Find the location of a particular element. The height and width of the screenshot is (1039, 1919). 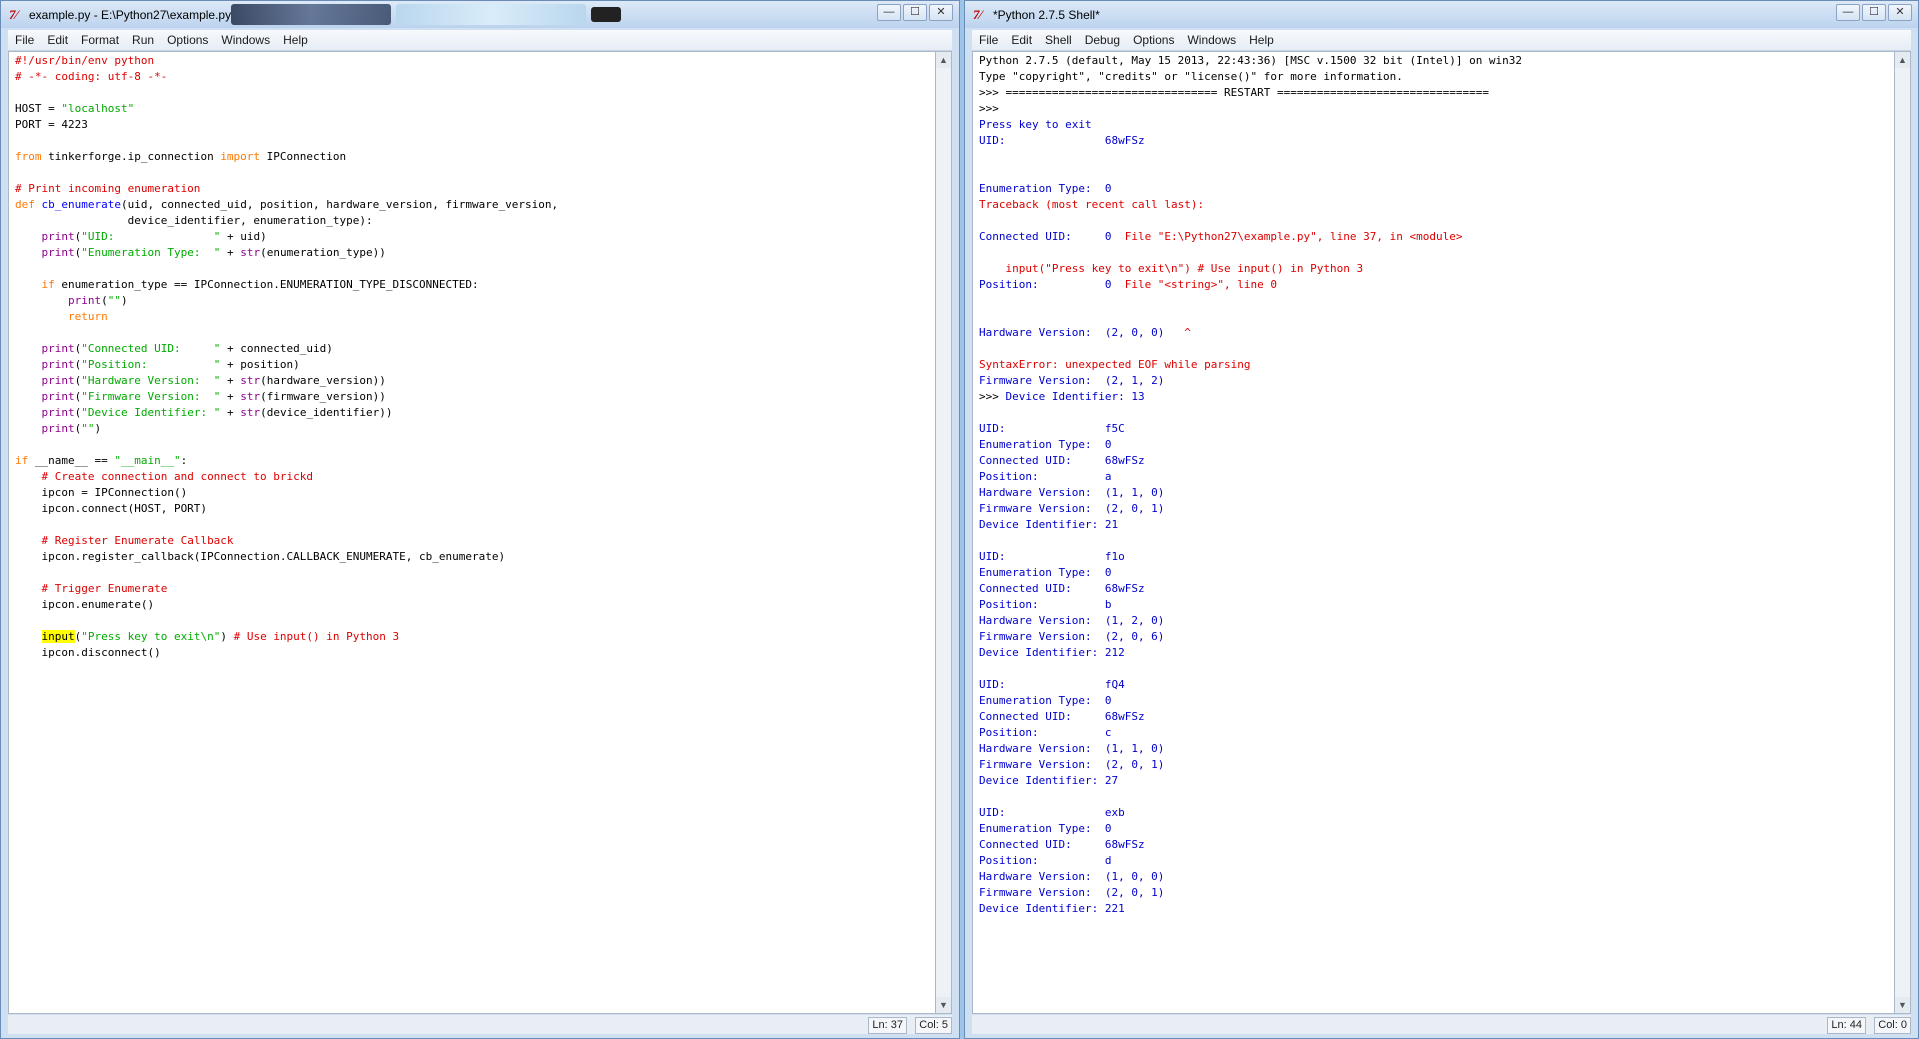

scroll-down-arrow-icon: ▼ is located at coordinates (1902, 1005).